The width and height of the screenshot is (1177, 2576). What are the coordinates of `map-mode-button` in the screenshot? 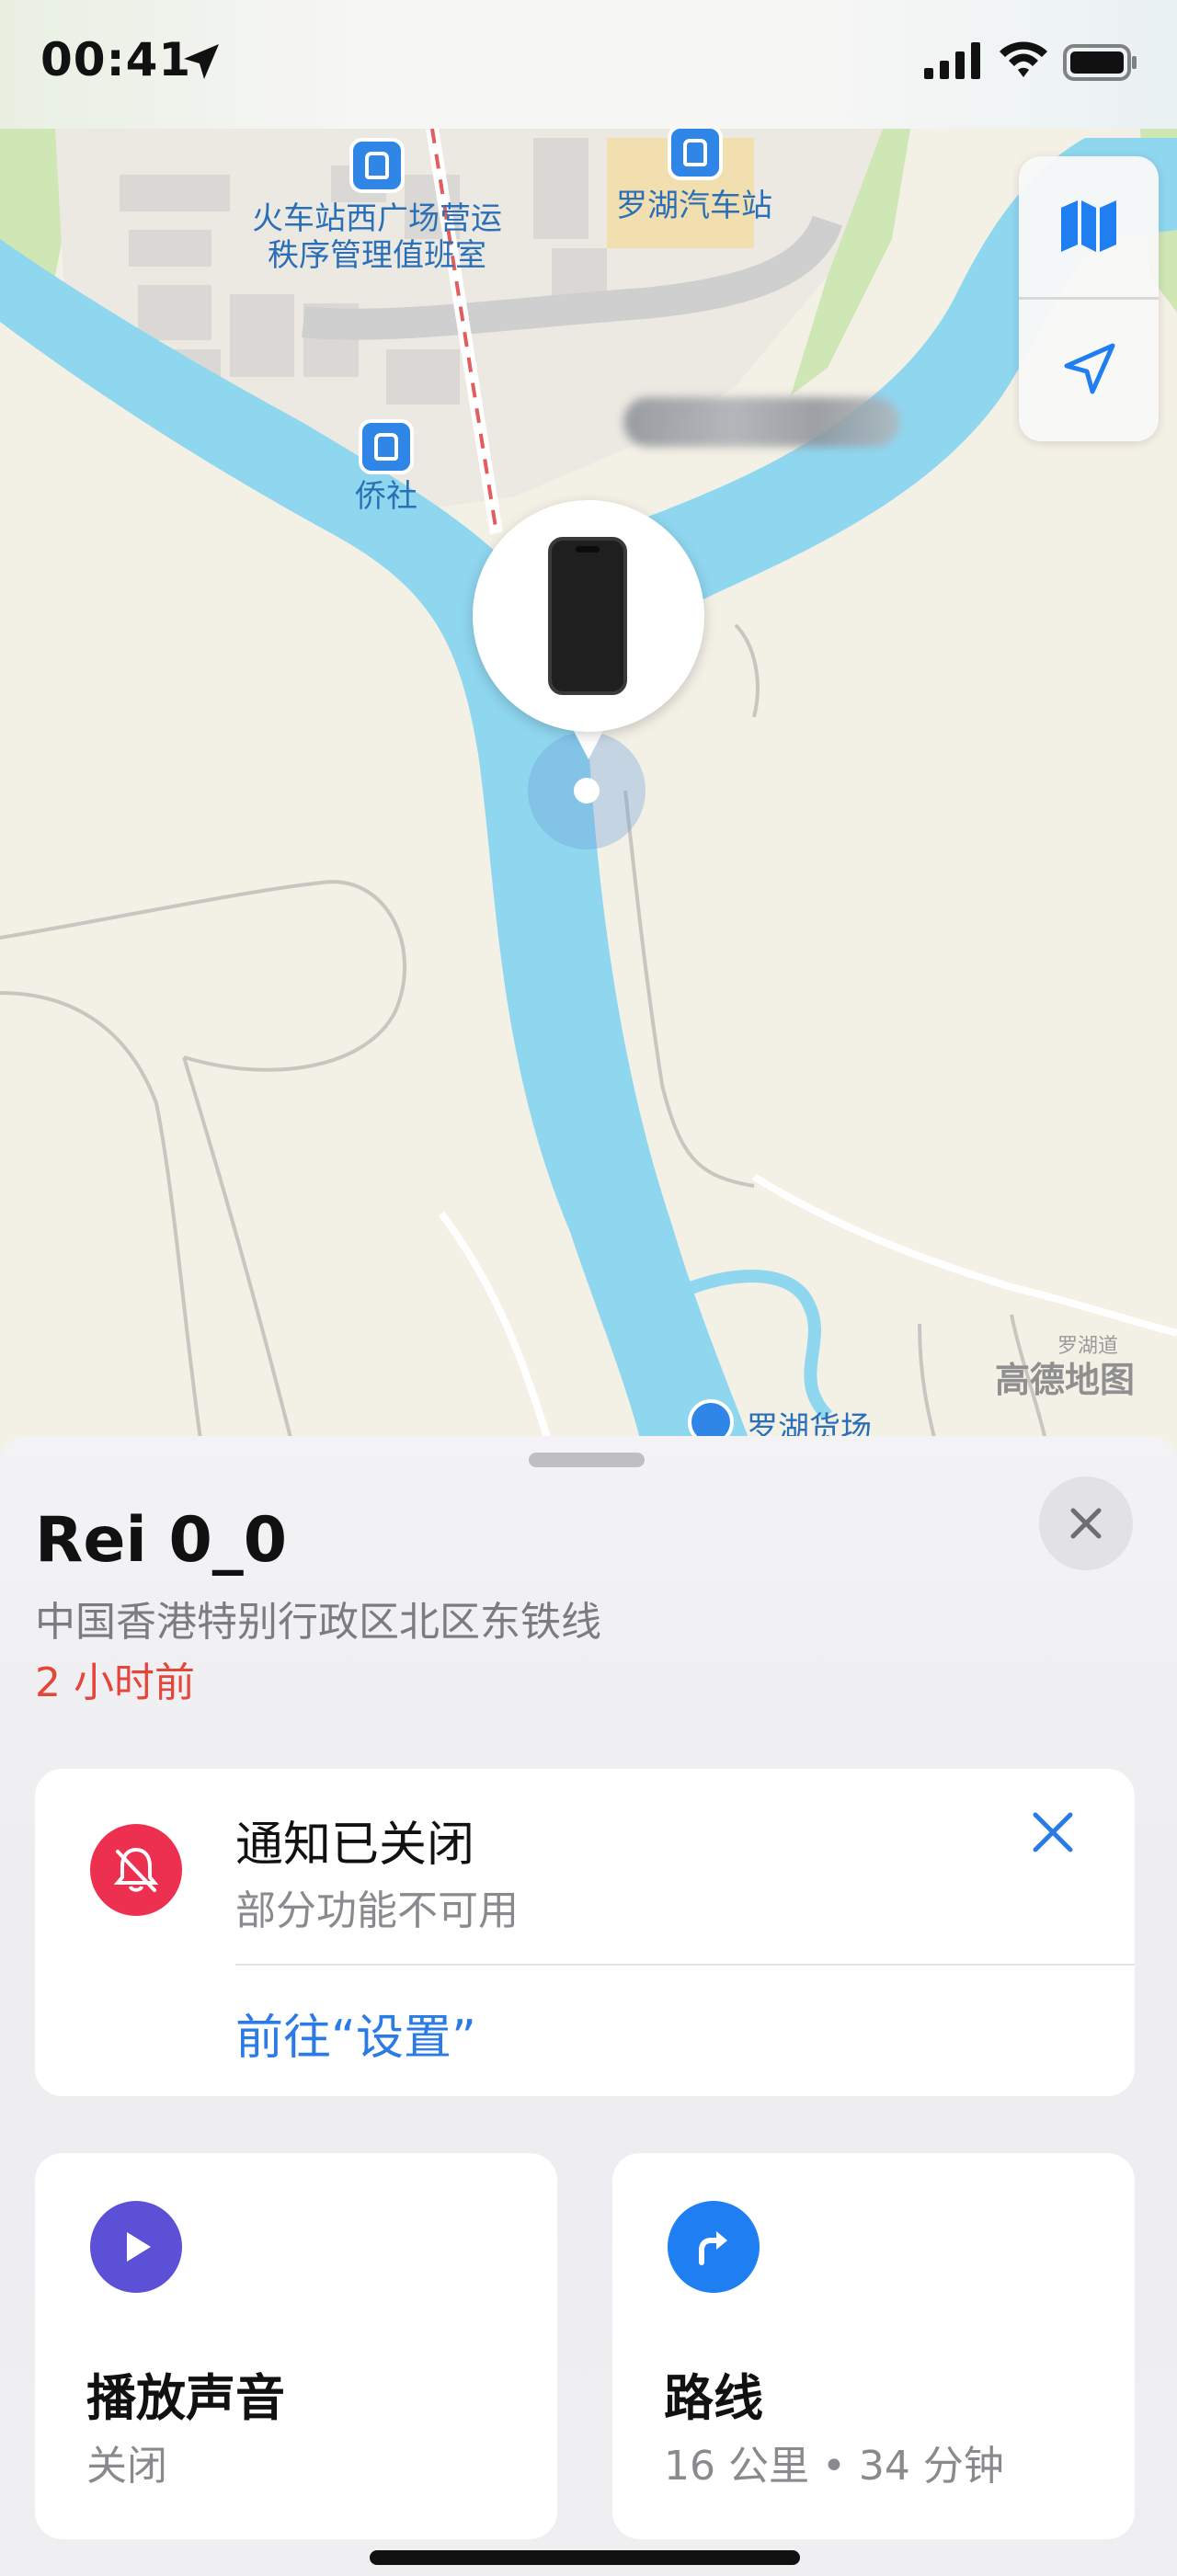 It's located at (1089, 226).